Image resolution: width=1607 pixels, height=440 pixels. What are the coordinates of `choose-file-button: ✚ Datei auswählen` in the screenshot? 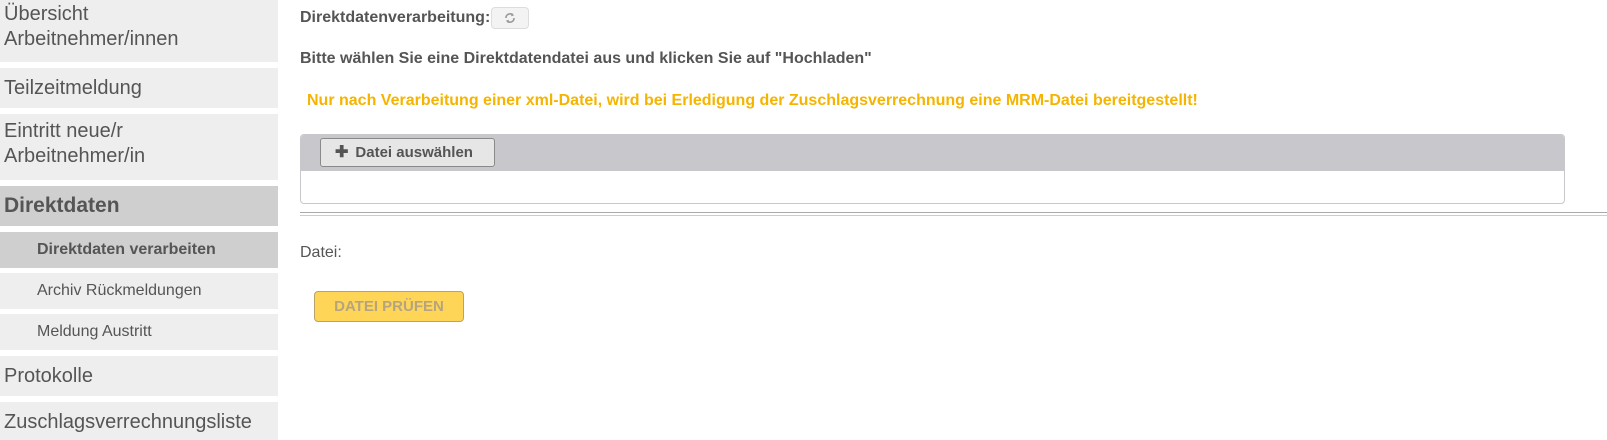 It's located at (407, 152).